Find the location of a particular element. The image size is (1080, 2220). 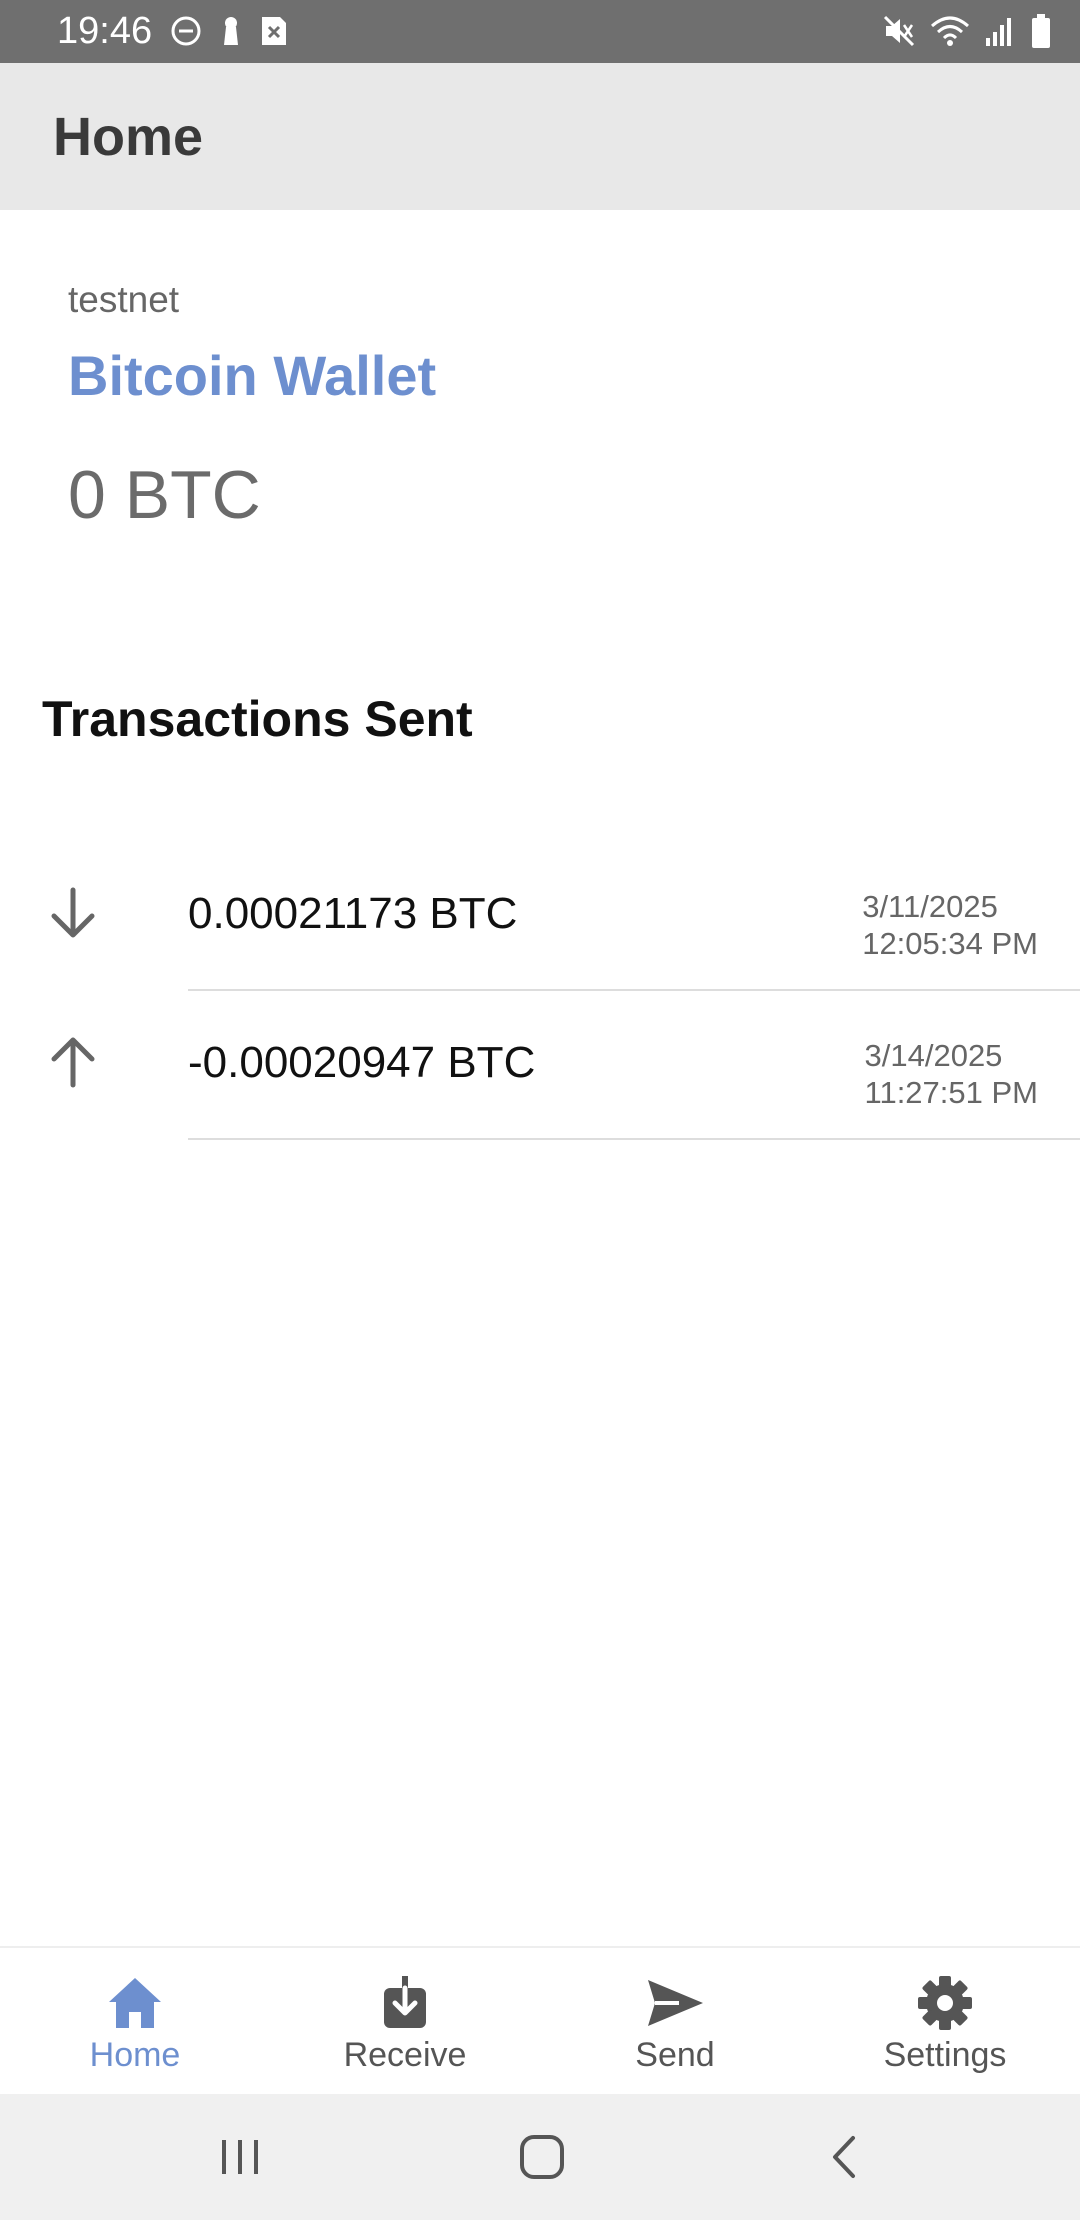

status-right-icons is located at coordinates (967, 31).